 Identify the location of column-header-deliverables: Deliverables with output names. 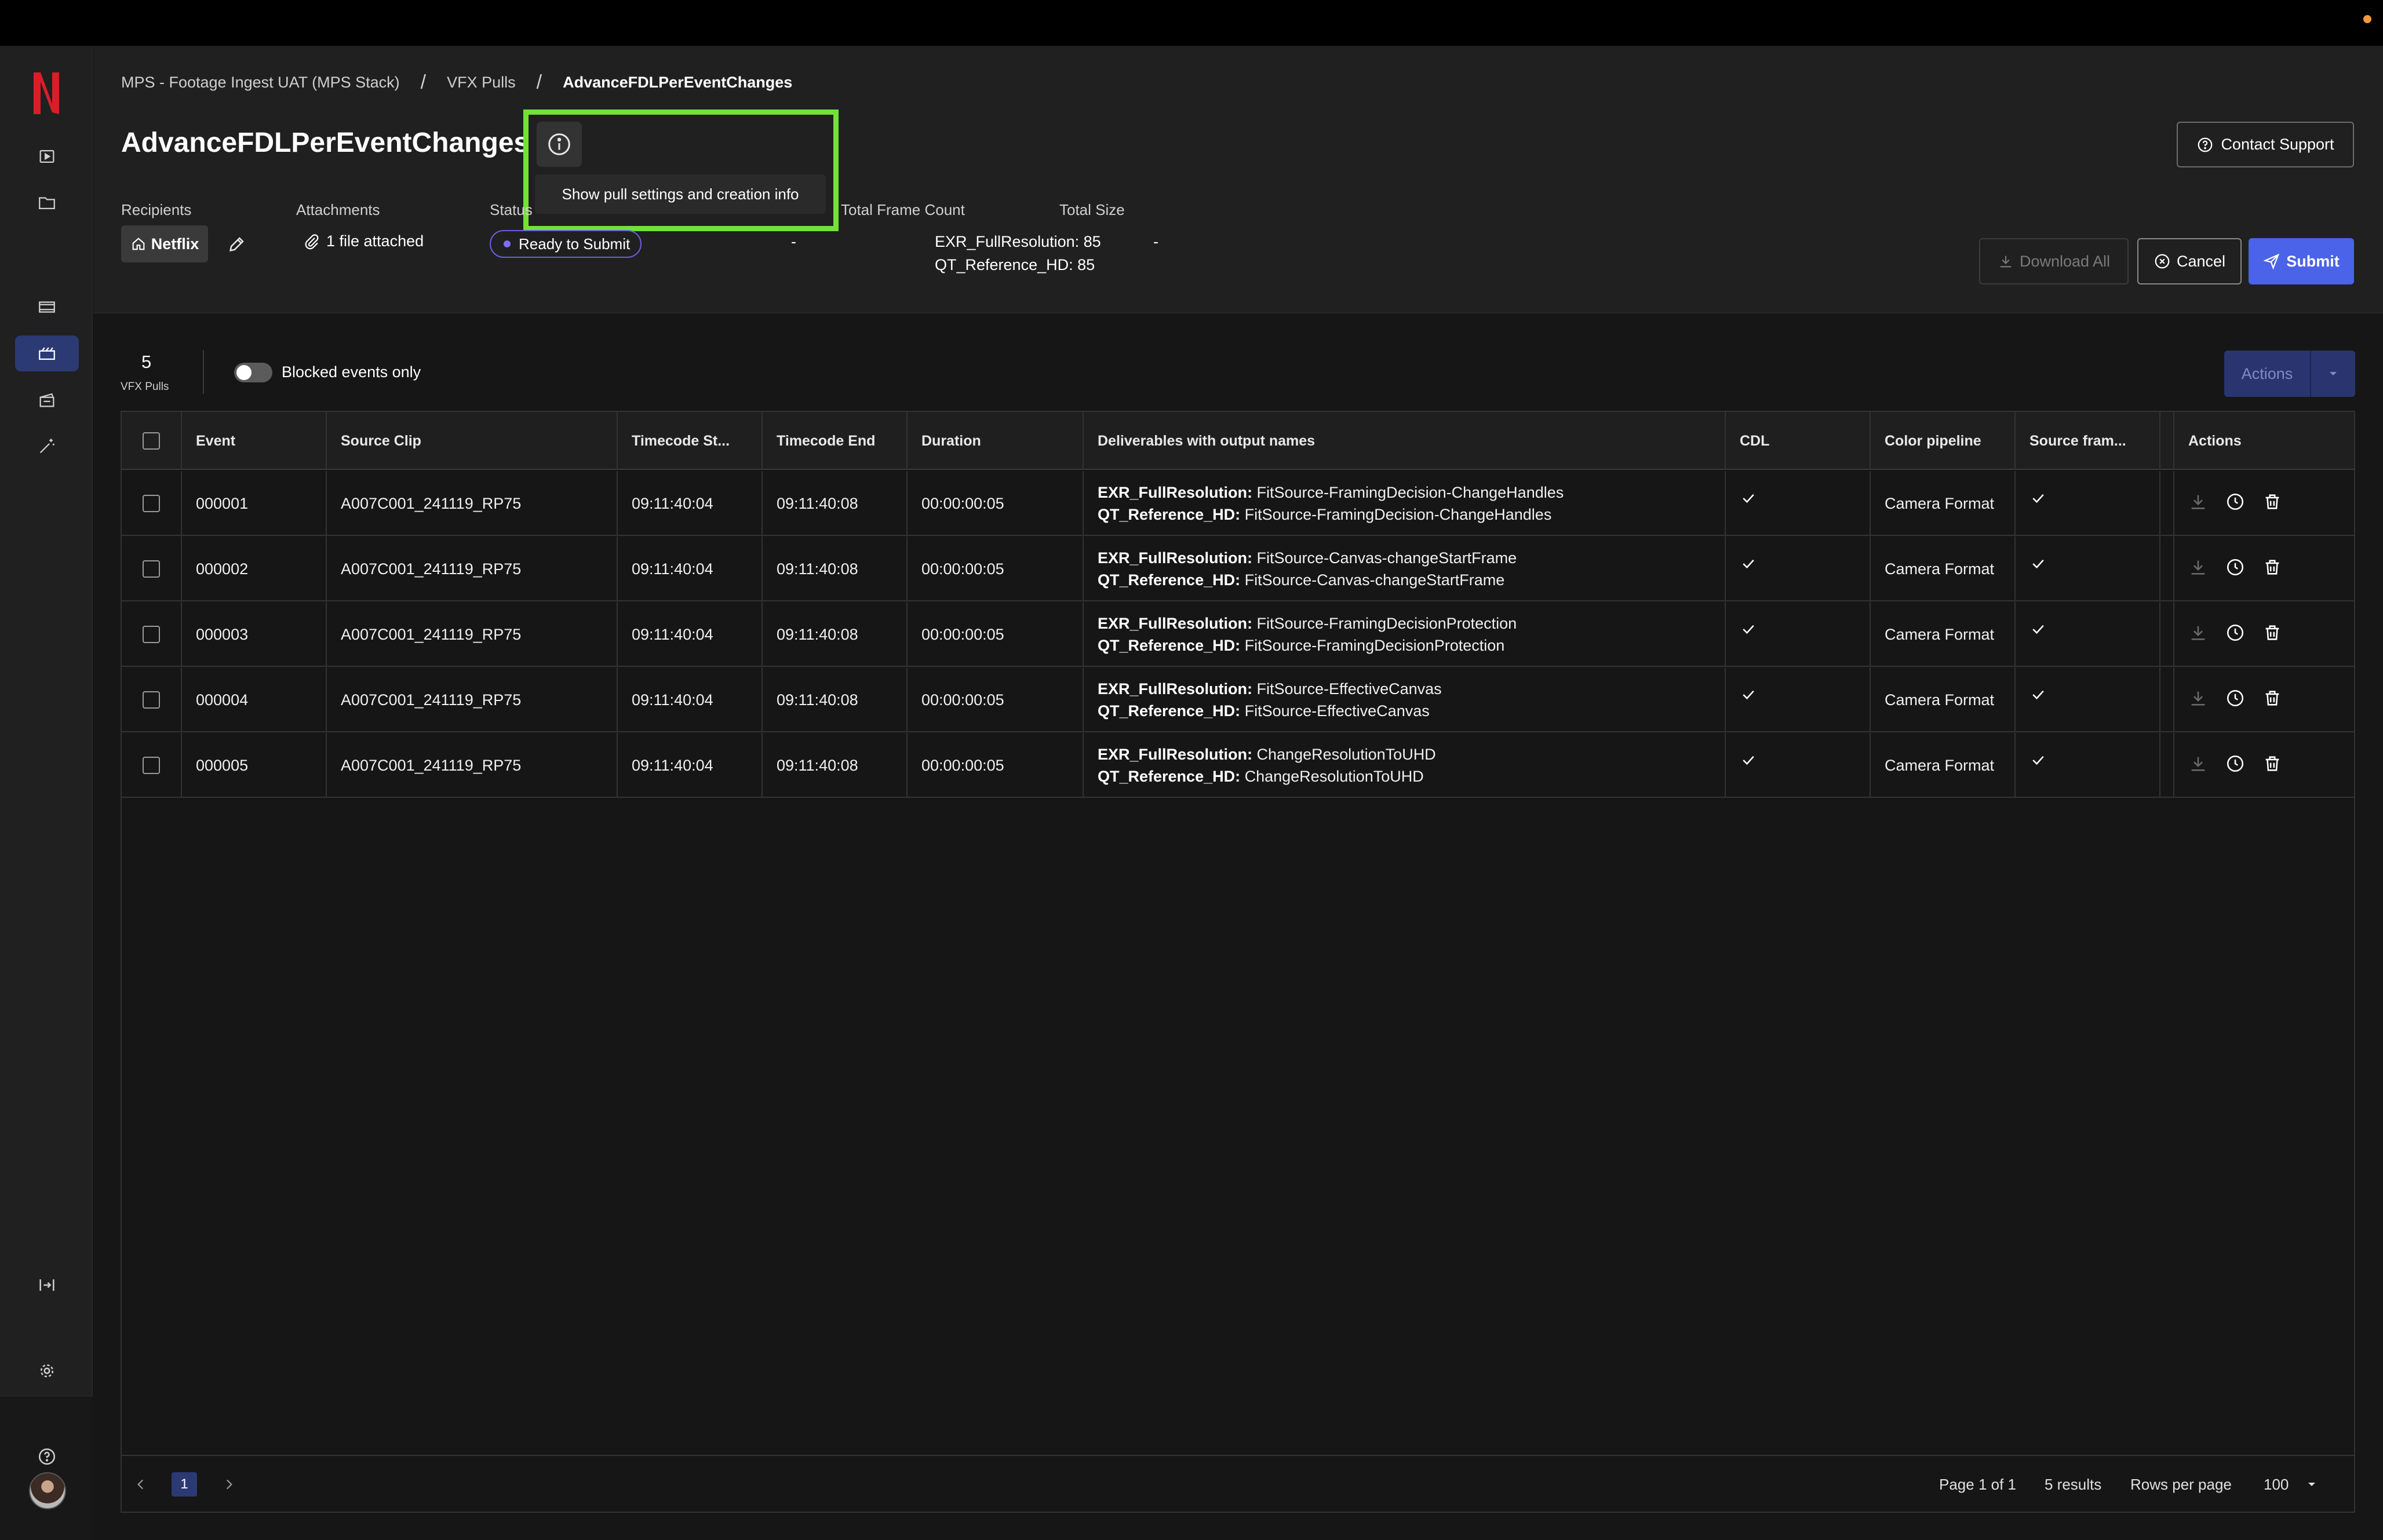
(1405, 441).